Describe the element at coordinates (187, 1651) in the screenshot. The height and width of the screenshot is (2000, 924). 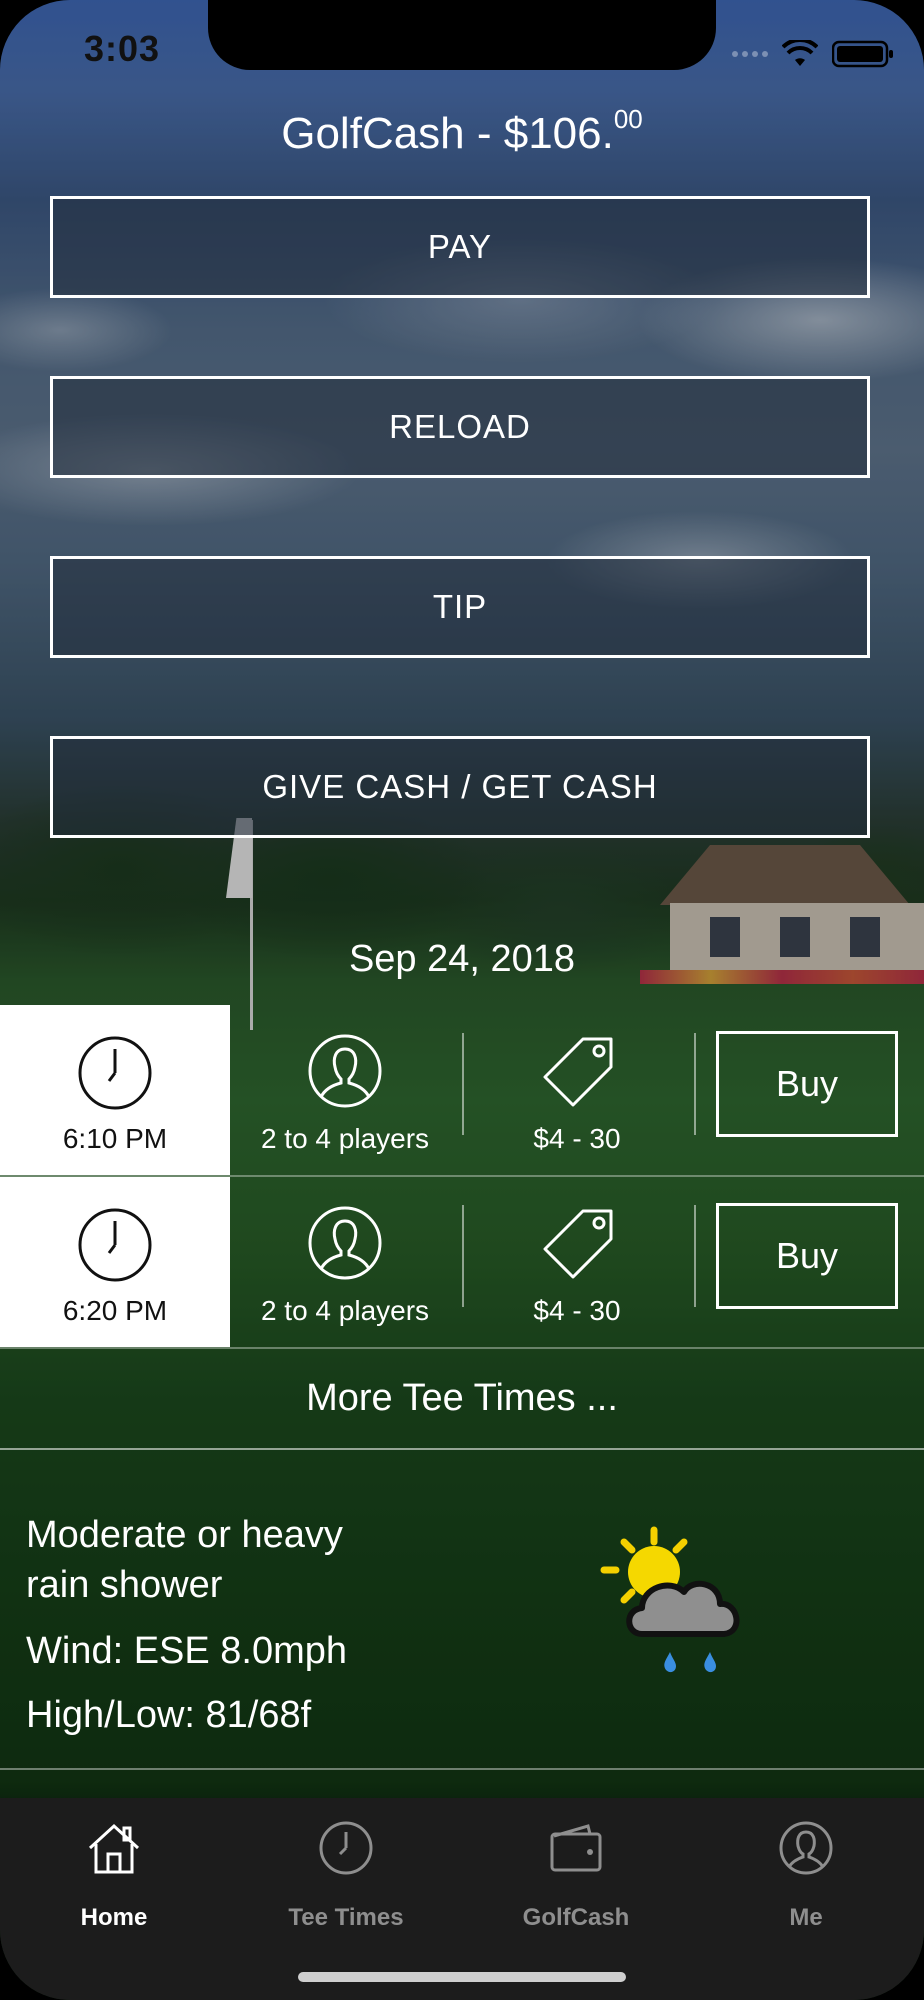
I see `weather-wind: Wind: ESE 8.0mph` at that location.